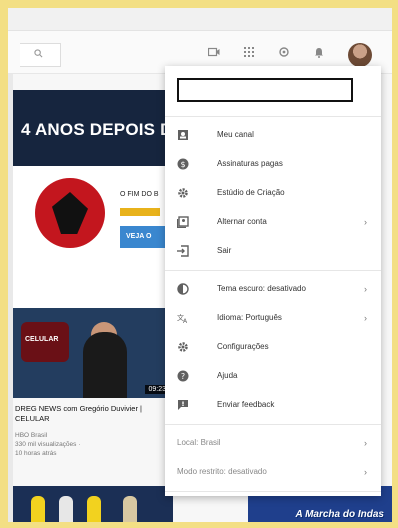 The width and height of the screenshot is (398, 528). Describe the element at coordinates (182, 318) in the screenshot. I see `language-icon: 文A` at that location.